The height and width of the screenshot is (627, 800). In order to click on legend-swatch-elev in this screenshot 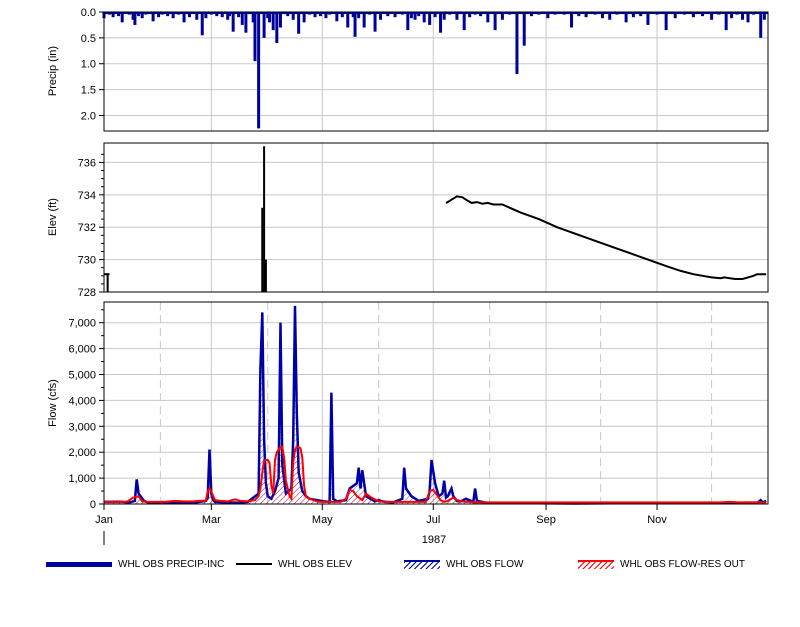, I will do `click(254, 564)`.